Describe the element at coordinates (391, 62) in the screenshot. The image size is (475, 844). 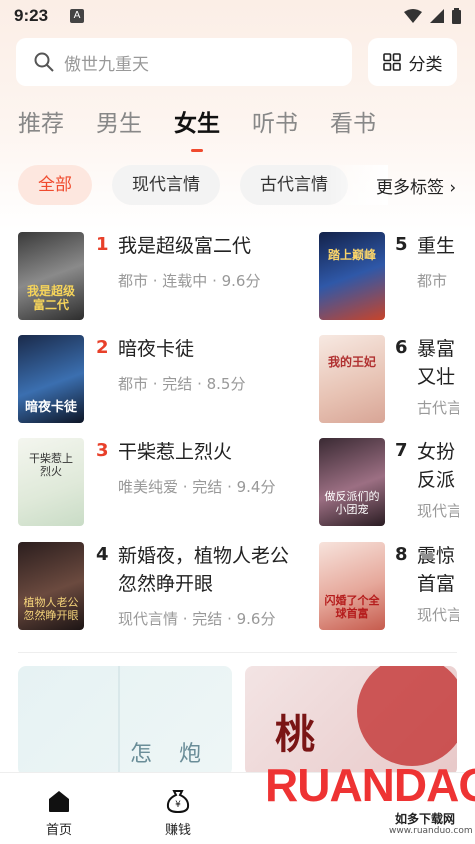
I see `grid-icon` at that location.